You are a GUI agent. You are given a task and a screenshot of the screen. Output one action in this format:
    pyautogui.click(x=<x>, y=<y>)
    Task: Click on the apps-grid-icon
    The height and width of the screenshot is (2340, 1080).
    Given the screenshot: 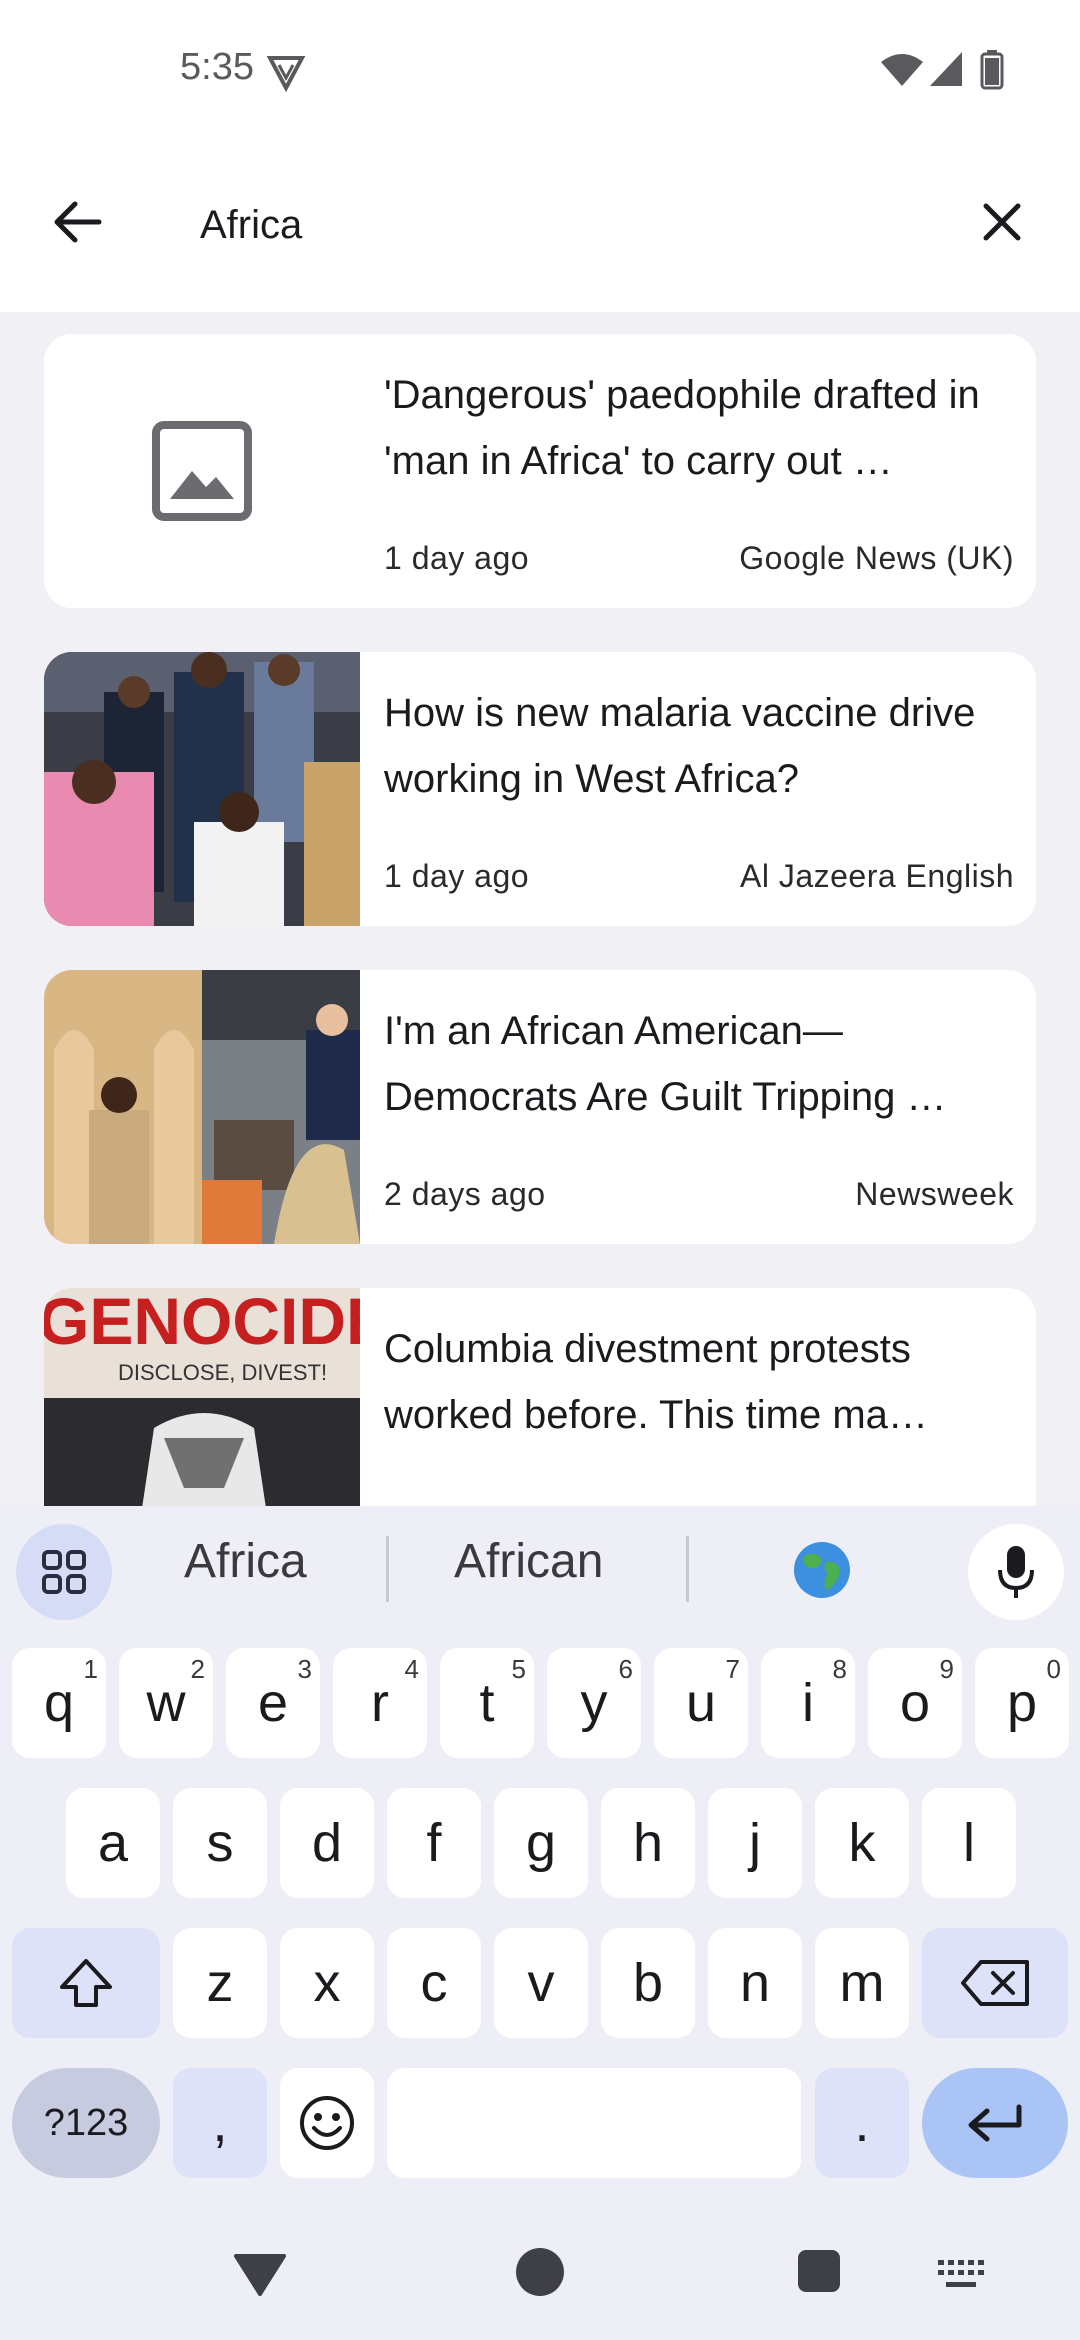 What is the action you would take?
    pyautogui.click(x=64, y=1572)
    